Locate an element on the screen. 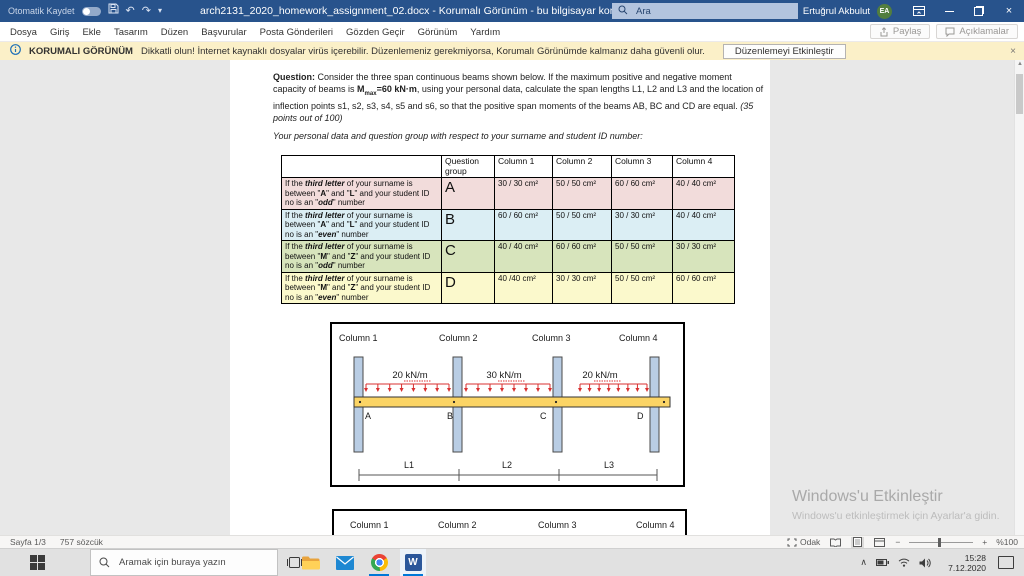 Image resolution: width=1024 pixels, height=576 pixels. comments-button: Açıklamalar is located at coordinates (977, 31).